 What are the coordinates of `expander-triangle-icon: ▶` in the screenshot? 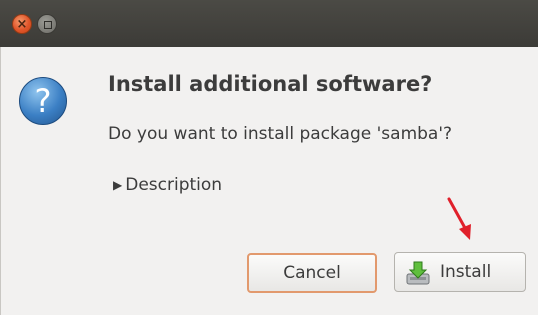 It's located at (118, 185).